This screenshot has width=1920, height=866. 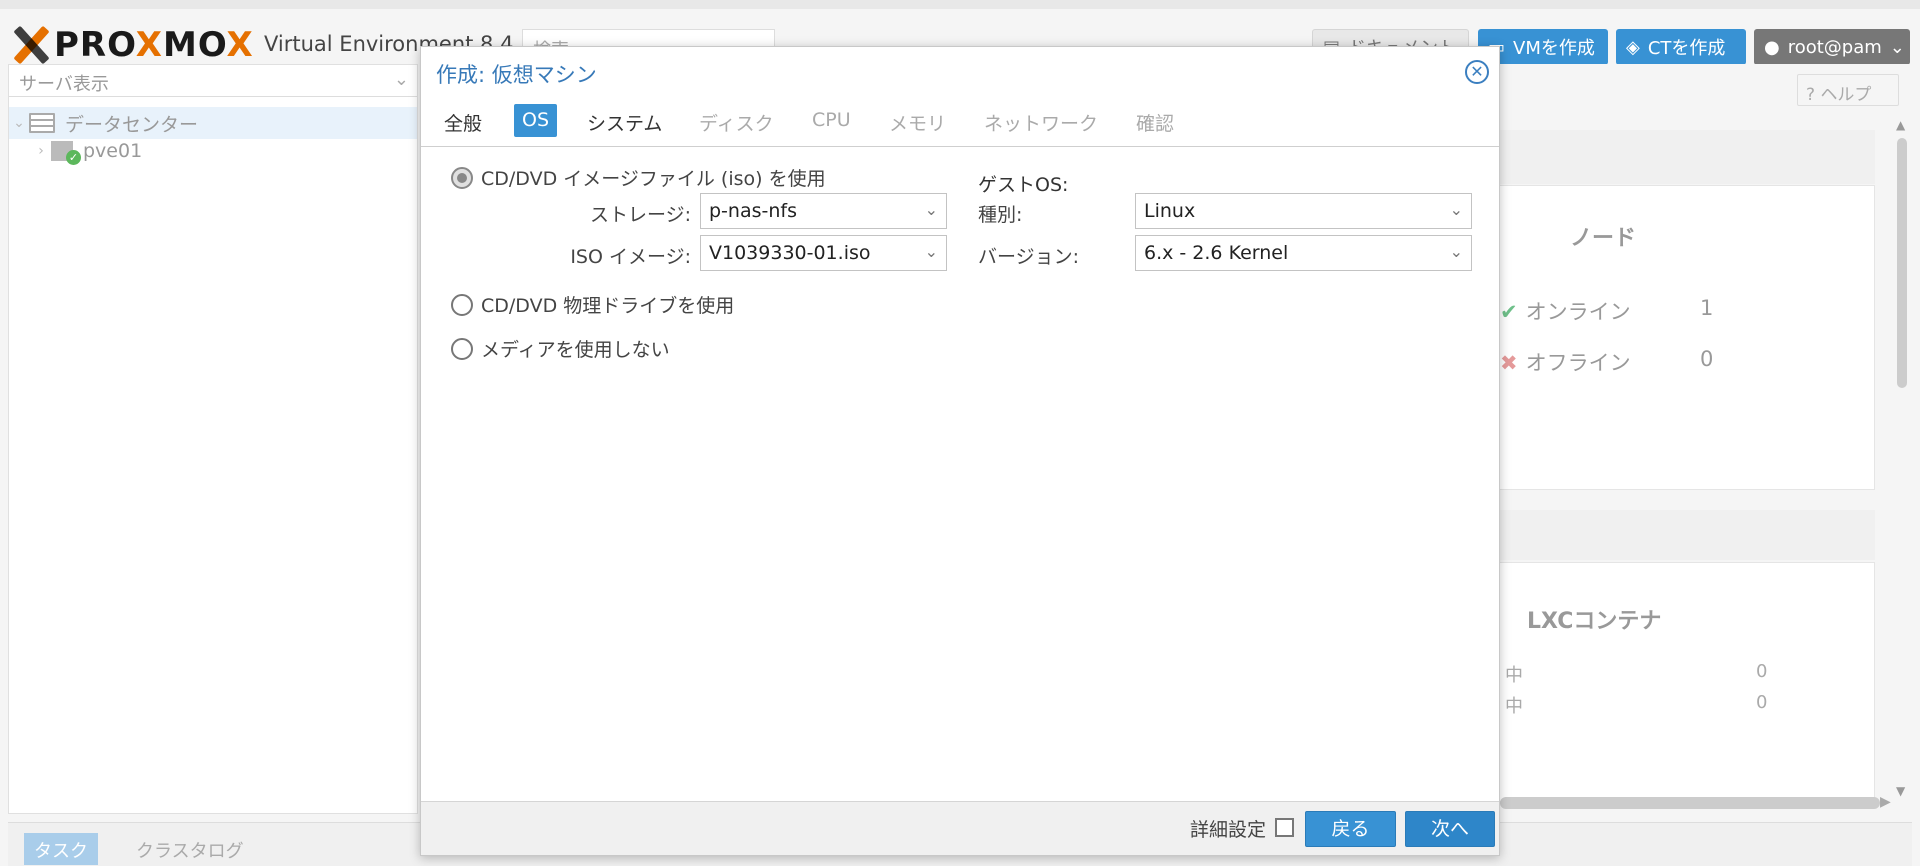 What do you see at coordinates (31, 45) in the screenshot?
I see `proxmox-x-icon` at bounding box center [31, 45].